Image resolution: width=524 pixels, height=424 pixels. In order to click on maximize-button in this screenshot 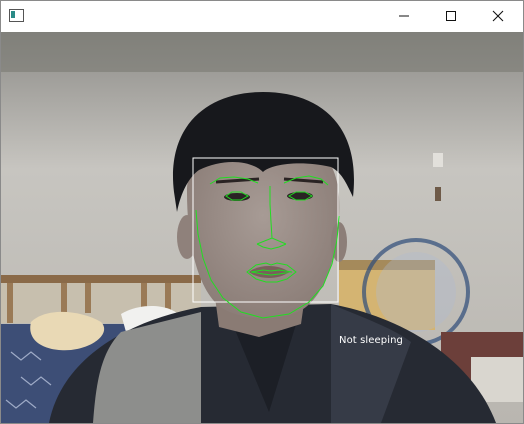, I will do `click(451, 16)`.